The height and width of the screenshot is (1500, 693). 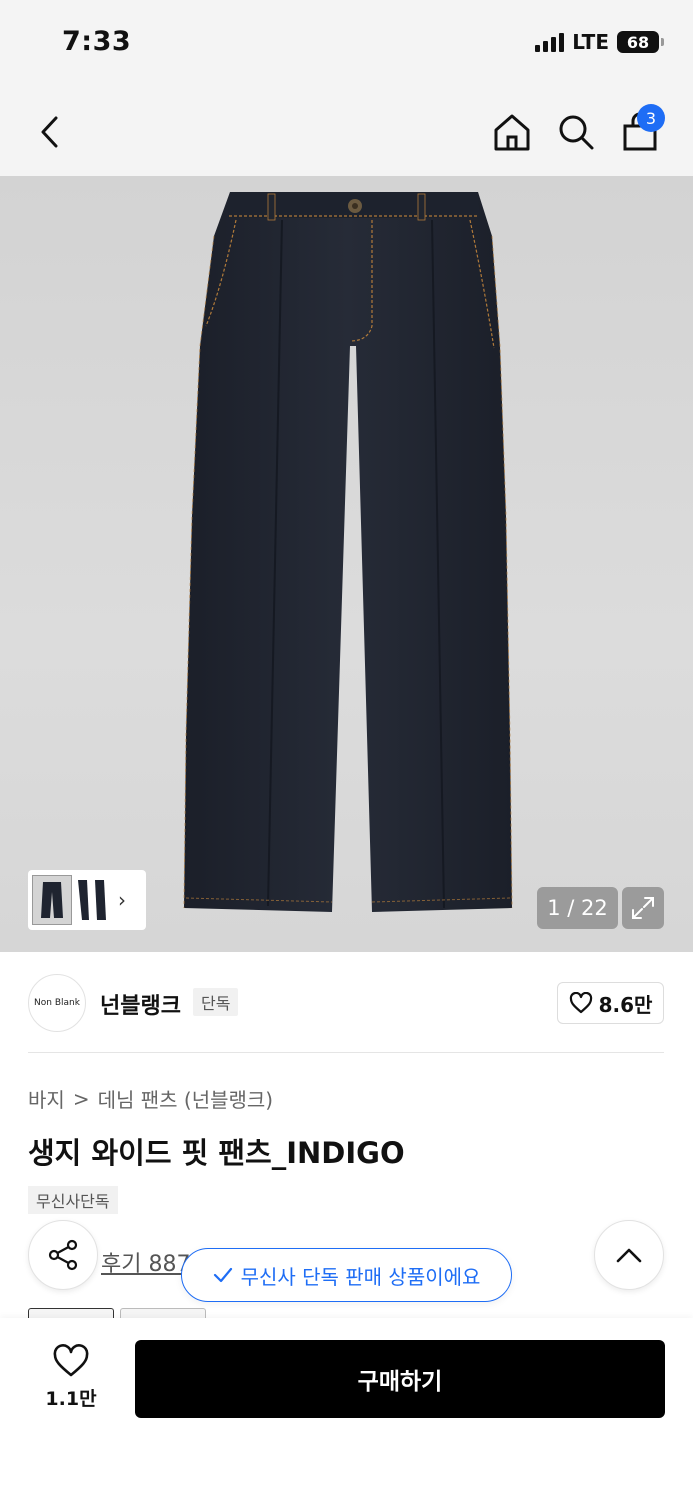 I want to click on exclusive-toast: 무신사 단독 판매 상품이에요, so click(x=346, y=1275).